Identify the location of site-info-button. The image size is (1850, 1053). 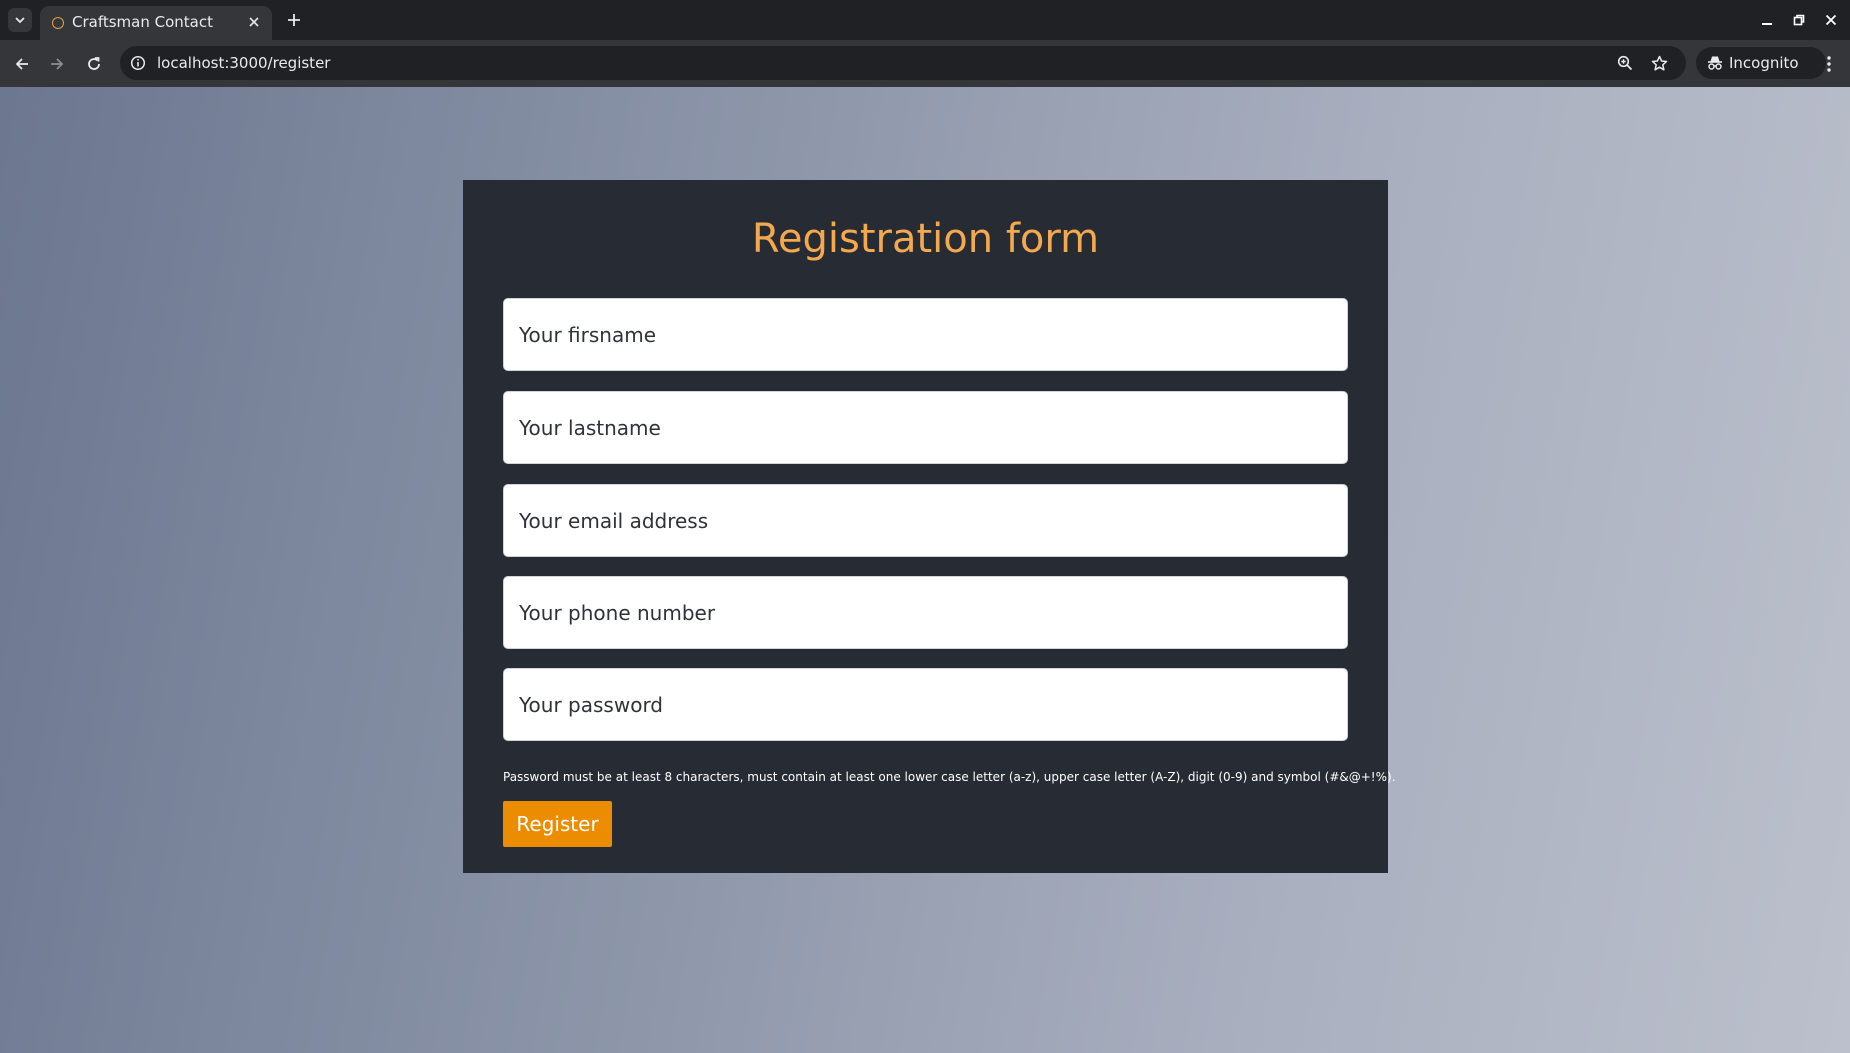
(138, 63).